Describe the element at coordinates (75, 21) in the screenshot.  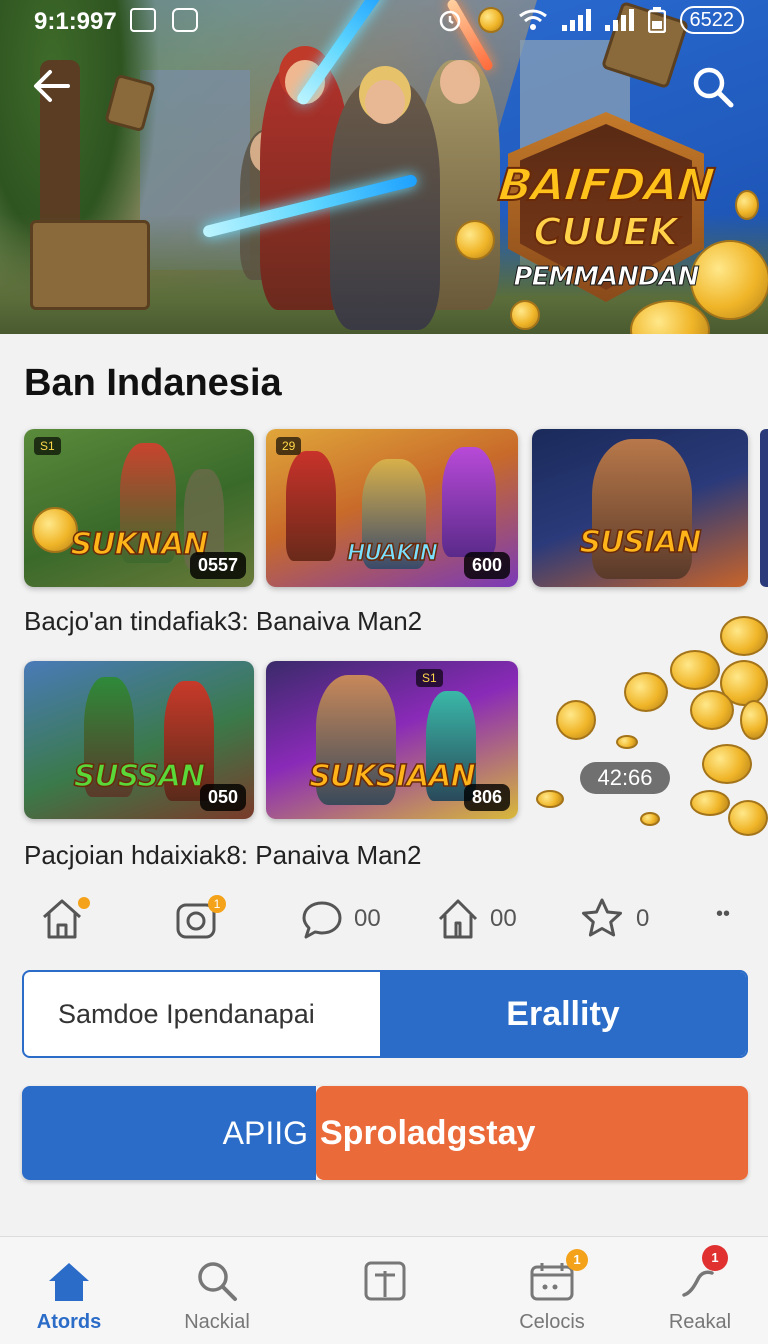
I see `status-time: 9:1:997` at that location.